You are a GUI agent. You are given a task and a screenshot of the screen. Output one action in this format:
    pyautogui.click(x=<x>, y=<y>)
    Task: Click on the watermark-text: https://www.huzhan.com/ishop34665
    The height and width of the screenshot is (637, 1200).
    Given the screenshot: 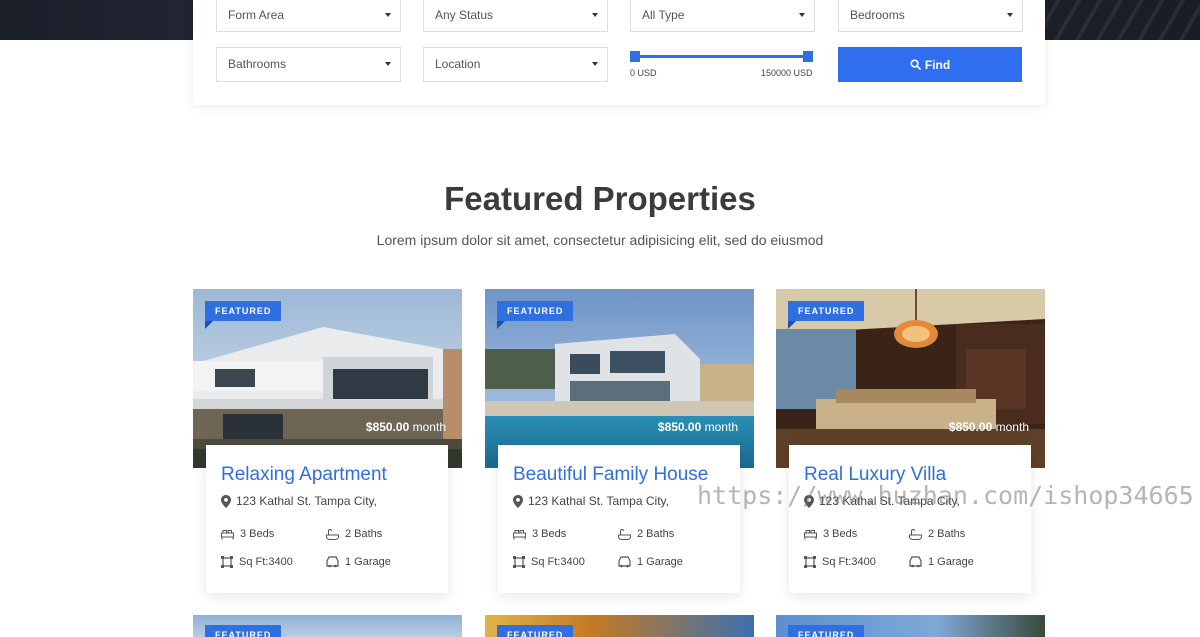 What is the action you would take?
    pyautogui.click(x=945, y=495)
    